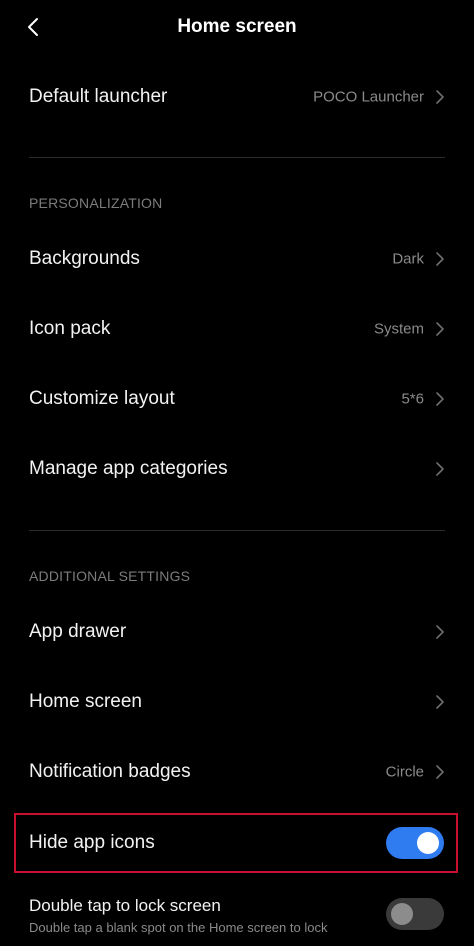  What do you see at coordinates (237, 469) in the screenshot?
I see `manage-app-categories-row: Manage app categories` at bounding box center [237, 469].